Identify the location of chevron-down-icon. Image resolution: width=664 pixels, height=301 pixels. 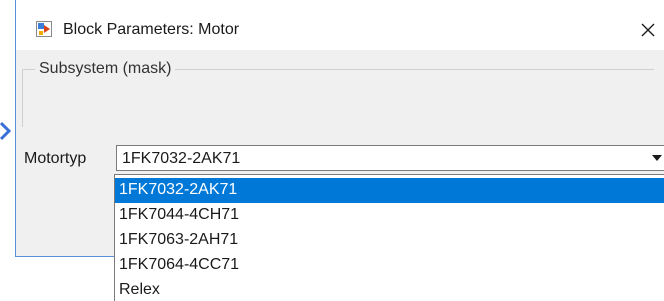
(657, 158).